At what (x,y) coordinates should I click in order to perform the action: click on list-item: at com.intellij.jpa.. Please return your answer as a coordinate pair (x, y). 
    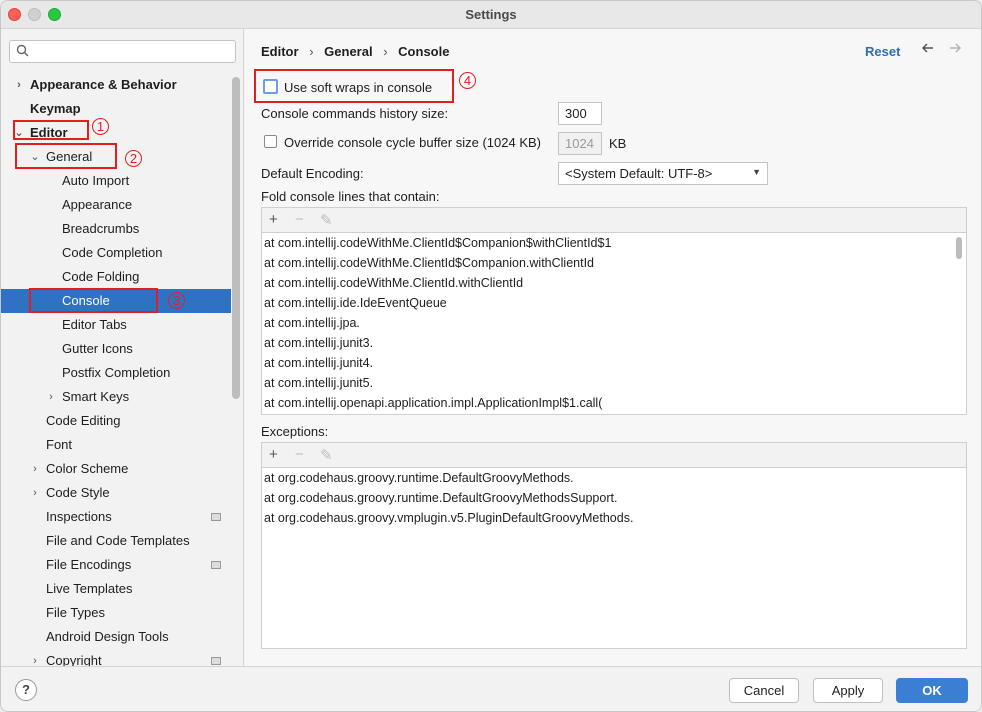
    Looking at the image, I should click on (614, 323).